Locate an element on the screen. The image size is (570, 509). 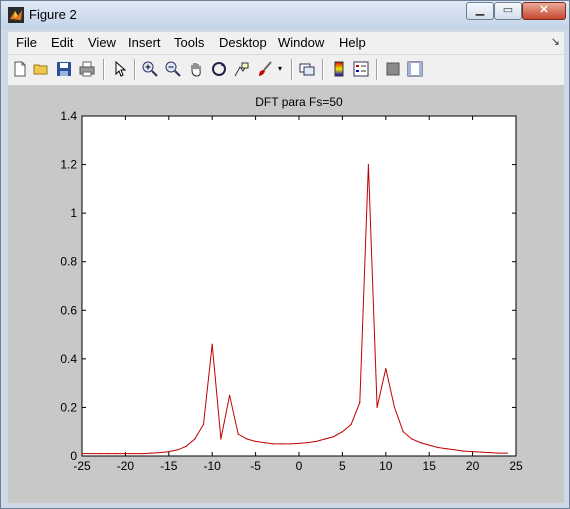
new-figure-icon is located at coordinates (20, 69).